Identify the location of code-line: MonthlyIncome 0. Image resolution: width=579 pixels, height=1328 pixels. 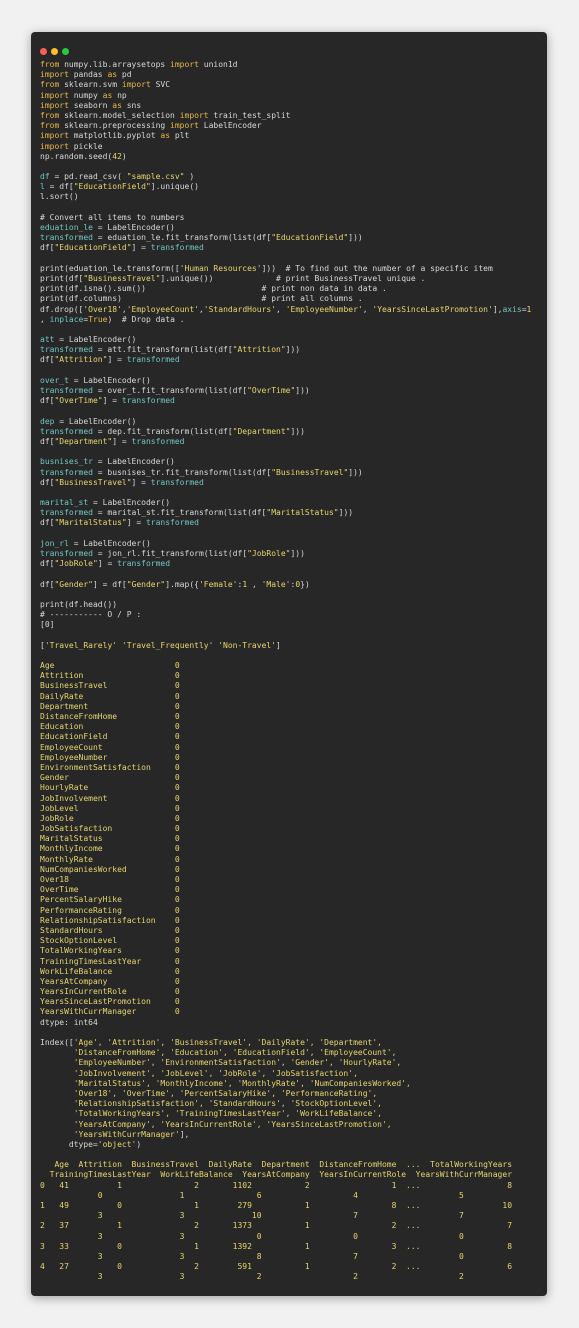
(290, 849).